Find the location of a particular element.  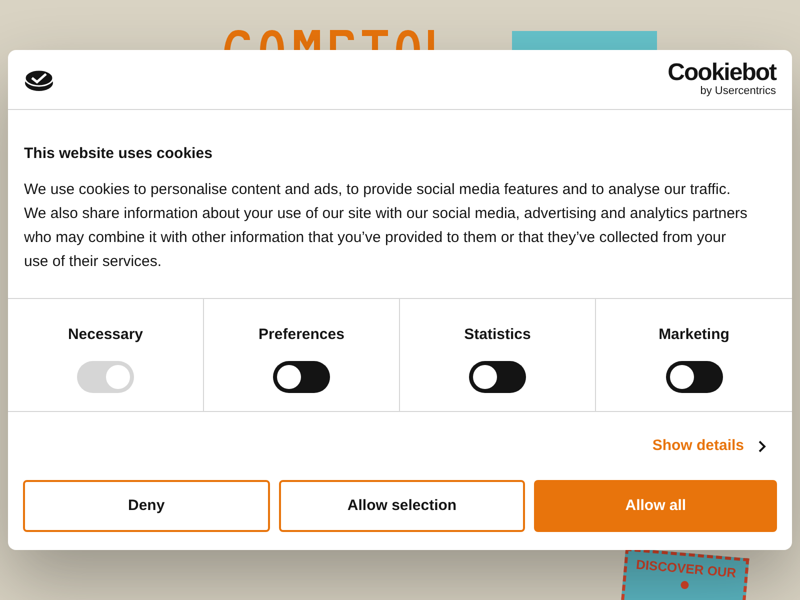

brand-byline: by Usercentrics is located at coordinates (738, 91).